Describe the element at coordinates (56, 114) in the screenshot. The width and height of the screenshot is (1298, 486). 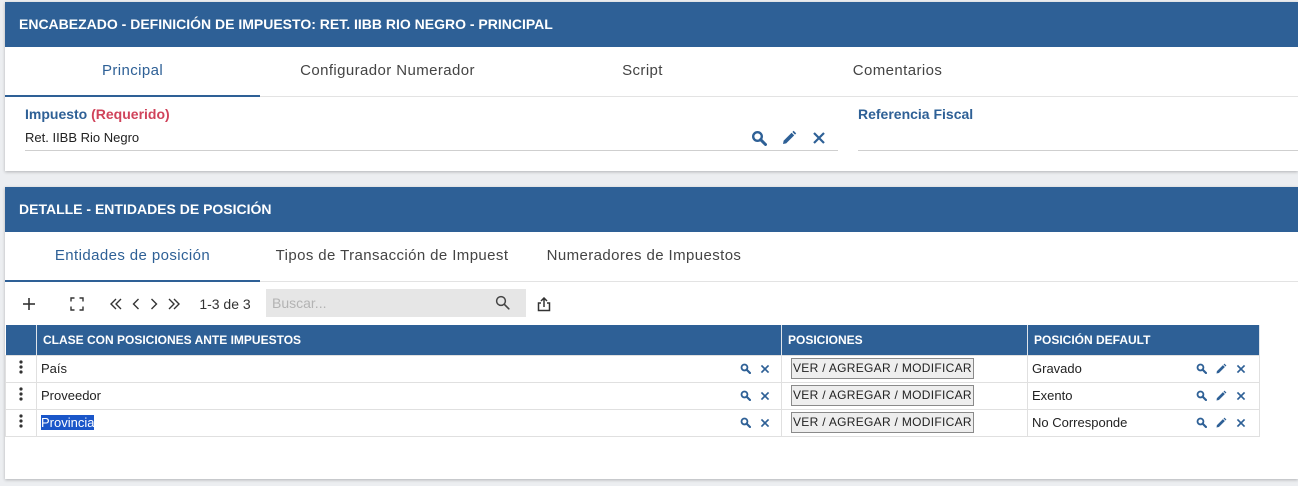
I see `impuesto-label-text: Impuesto` at that location.